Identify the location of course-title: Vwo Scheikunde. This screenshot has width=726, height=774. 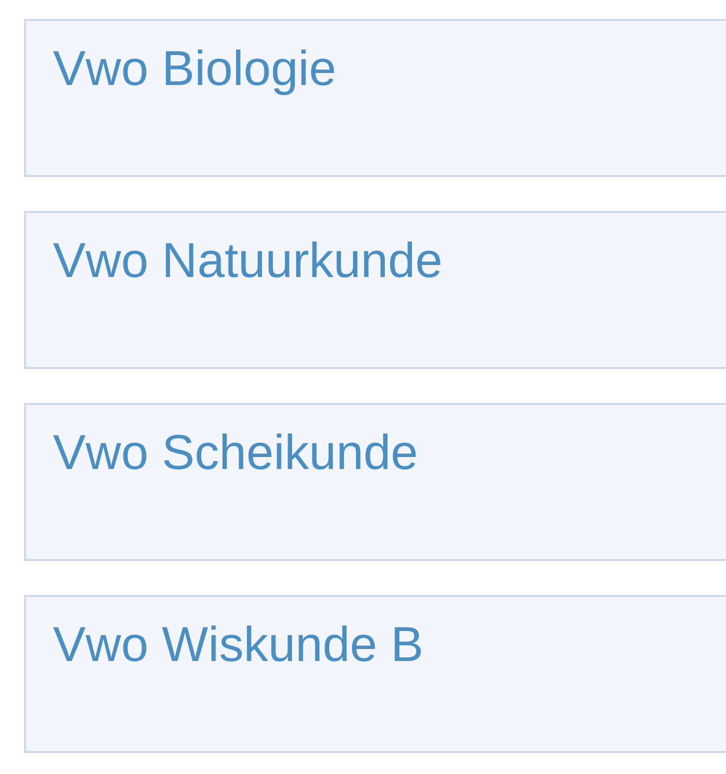
(235, 454).